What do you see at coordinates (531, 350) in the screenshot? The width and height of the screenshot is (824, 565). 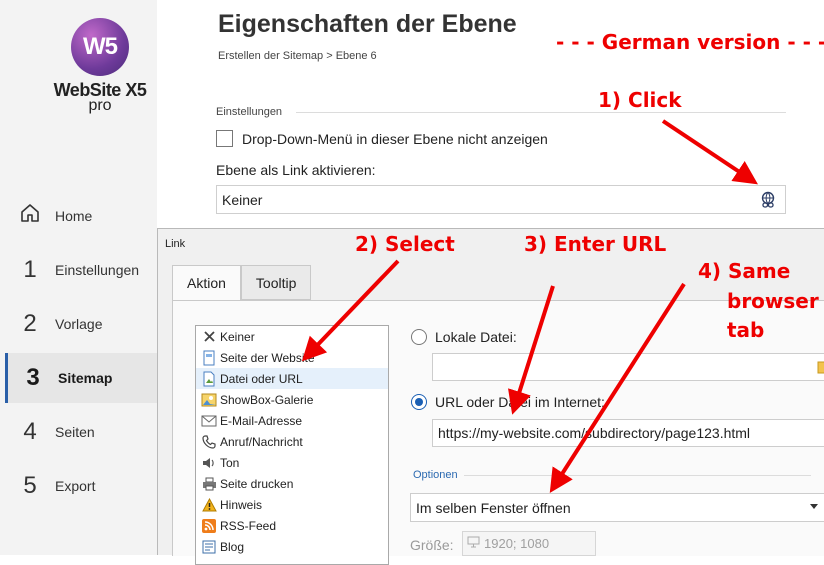 I see `arrow-step3` at bounding box center [531, 350].